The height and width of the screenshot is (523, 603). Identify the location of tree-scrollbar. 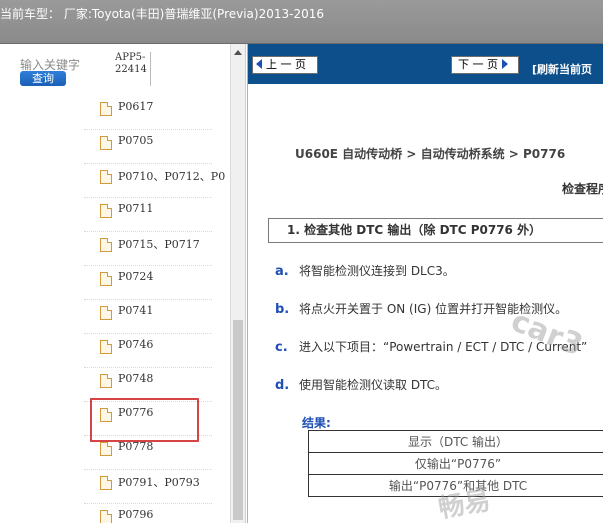
(237, 283).